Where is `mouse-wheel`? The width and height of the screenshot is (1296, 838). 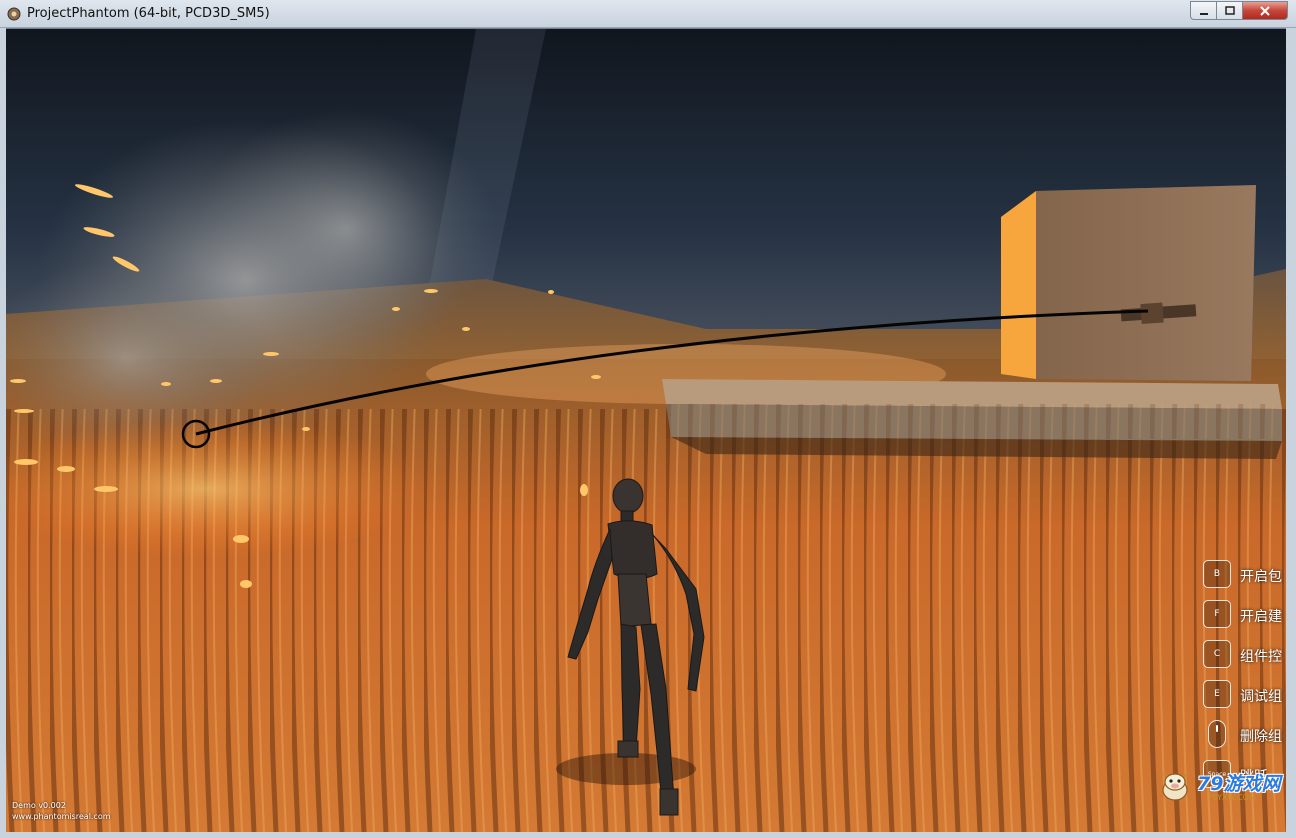 mouse-wheel is located at coordinates (1217, 728).